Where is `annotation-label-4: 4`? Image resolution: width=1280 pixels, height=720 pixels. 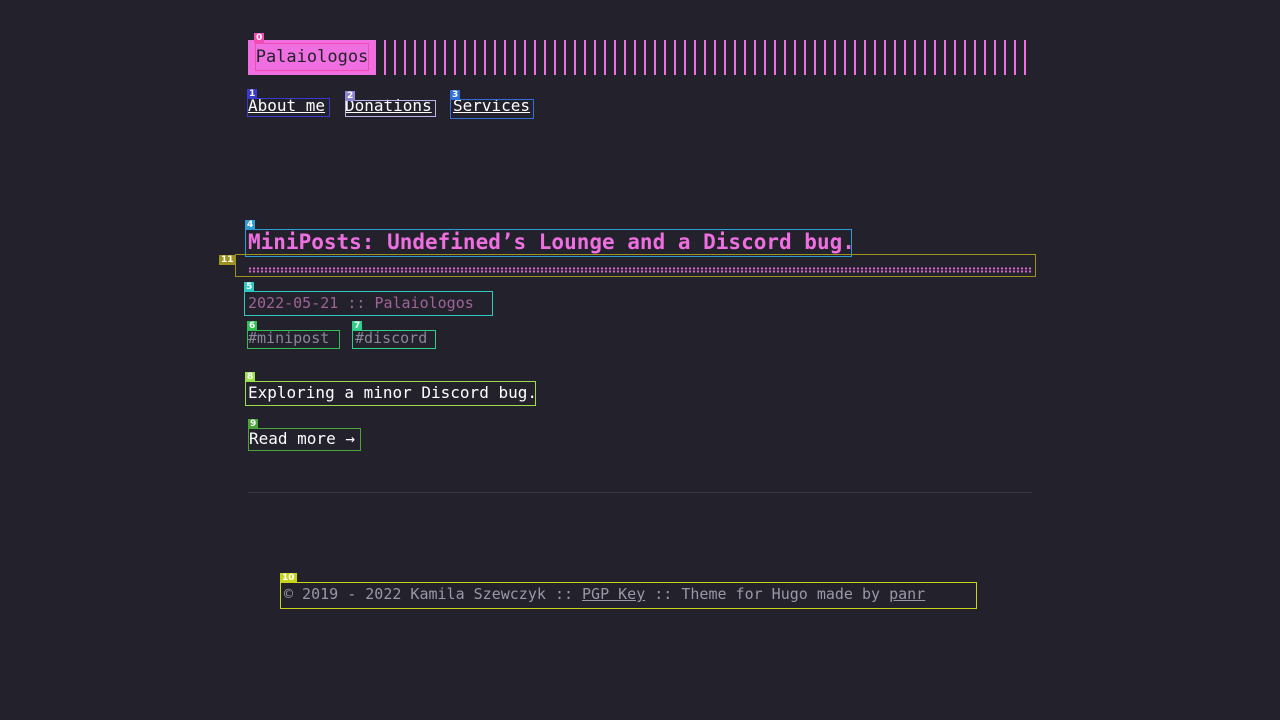
annotation-label-4: 4 is located at coordinates (250, 225).